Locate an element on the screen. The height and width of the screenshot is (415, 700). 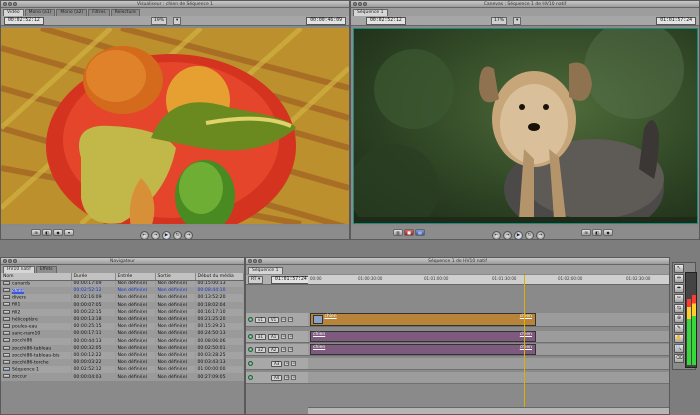
rt-menu: RT ▾ is located at coordinates (256, 280).